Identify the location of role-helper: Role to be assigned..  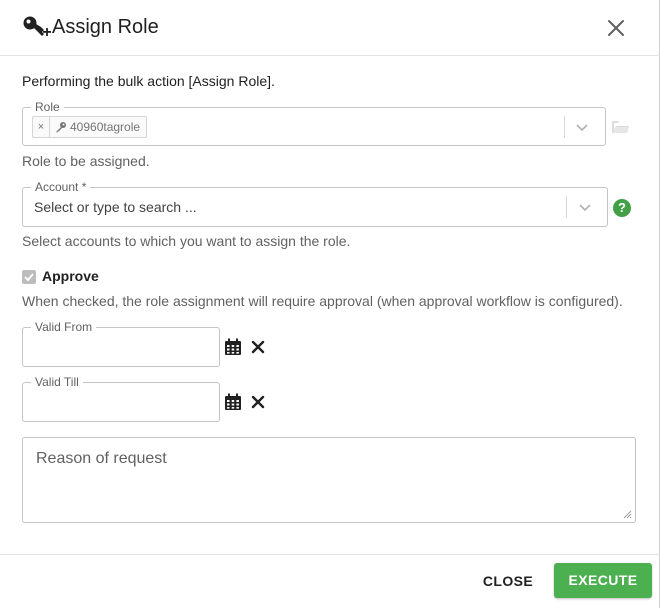
(86, 161).